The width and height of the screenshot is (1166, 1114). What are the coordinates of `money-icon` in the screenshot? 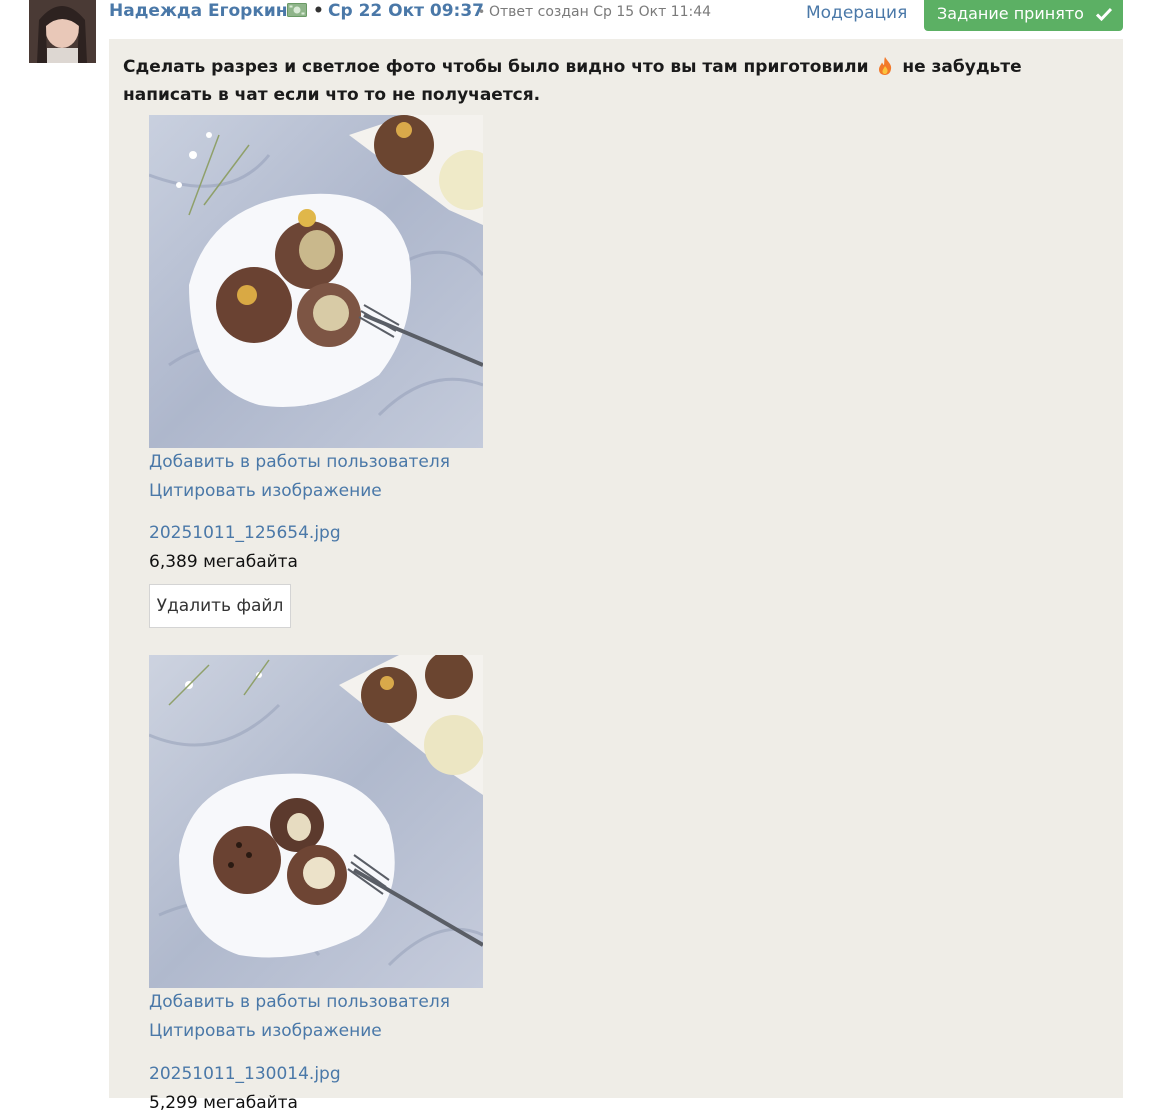 It's located at (297, 10).